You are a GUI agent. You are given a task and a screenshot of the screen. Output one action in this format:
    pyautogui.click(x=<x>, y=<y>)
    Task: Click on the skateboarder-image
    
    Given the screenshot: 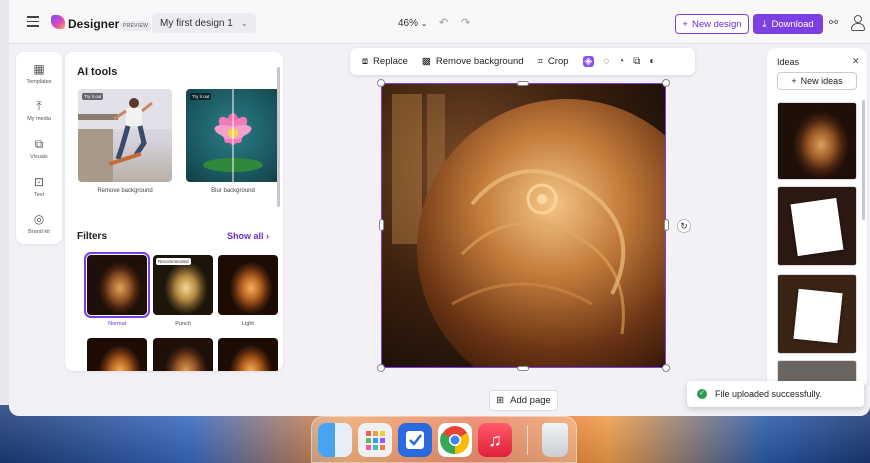 What is the action you would take?
    pyautogui.click(x=125, y=135)
    